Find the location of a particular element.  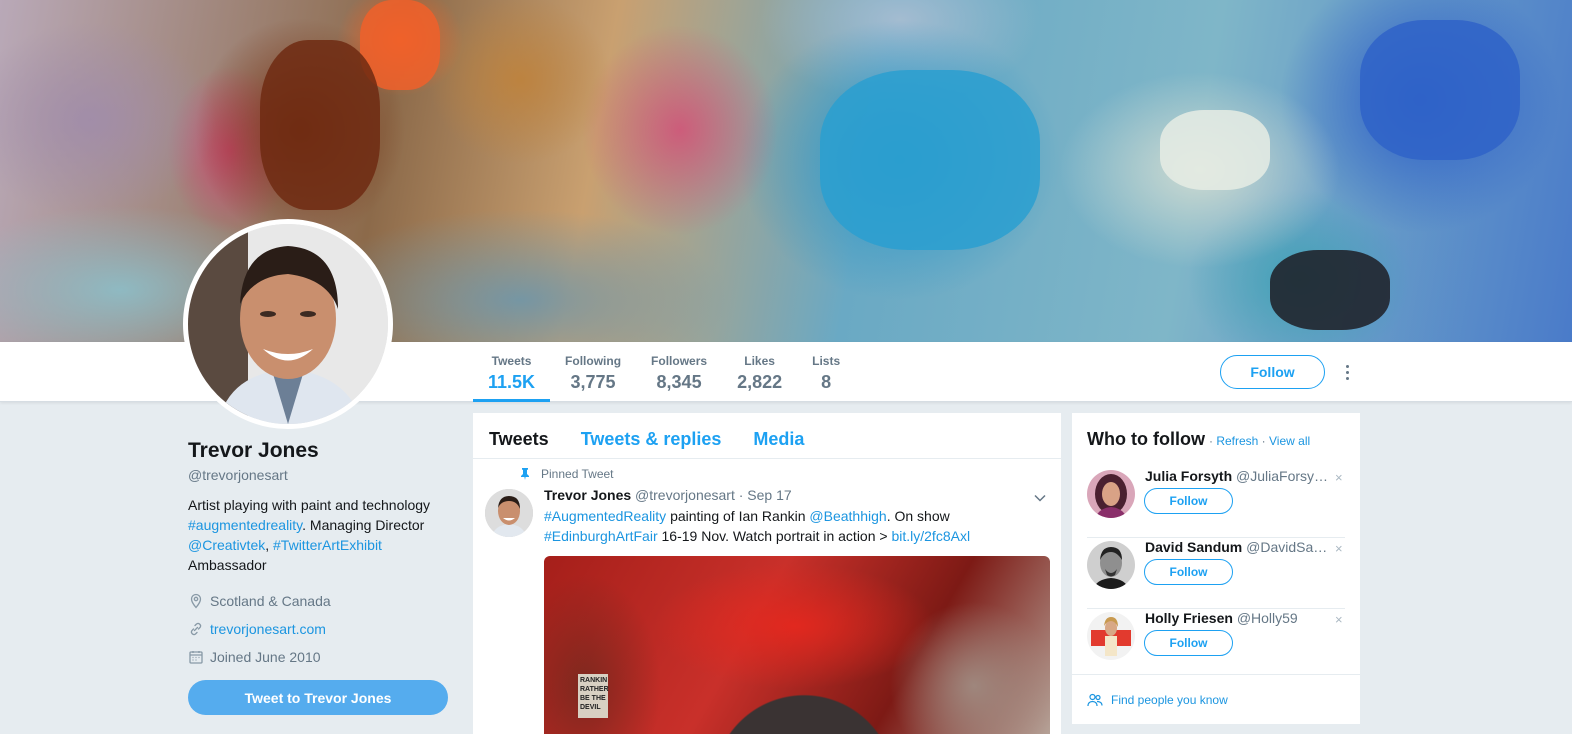

bio-text: Ambassador is located at coordinates (227, 565).